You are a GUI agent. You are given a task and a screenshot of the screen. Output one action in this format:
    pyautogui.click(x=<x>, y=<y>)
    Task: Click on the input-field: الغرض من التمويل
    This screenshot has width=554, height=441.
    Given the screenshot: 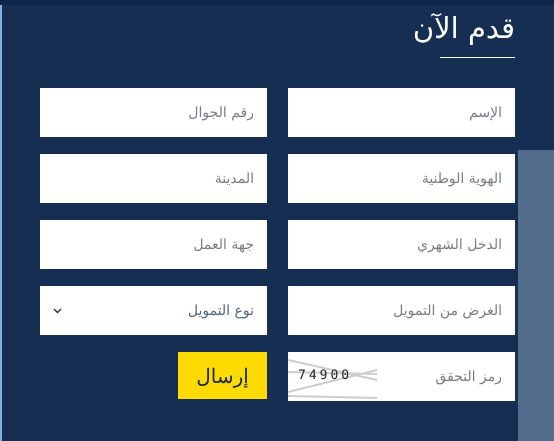 What is the action you would take?
    pyautogui.click(x=401, y=310)
    